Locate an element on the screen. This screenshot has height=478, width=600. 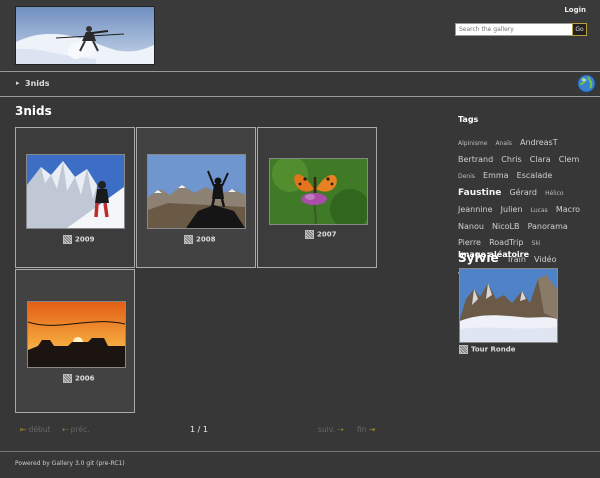
footer-text: Powered by Gallery 3.0 git (pre-RC1) is located at coordinates (70, 463).